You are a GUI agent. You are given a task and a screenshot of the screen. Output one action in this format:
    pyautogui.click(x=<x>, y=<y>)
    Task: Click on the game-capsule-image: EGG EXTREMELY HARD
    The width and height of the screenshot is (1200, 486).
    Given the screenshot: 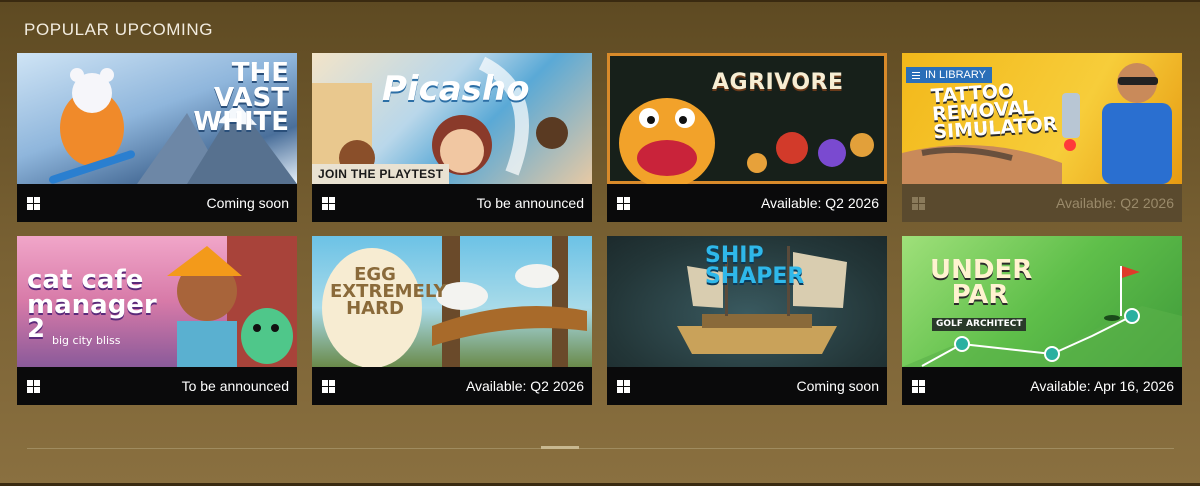 What is the action you would take?
    pyautogui.click(x=452, y=301)
    